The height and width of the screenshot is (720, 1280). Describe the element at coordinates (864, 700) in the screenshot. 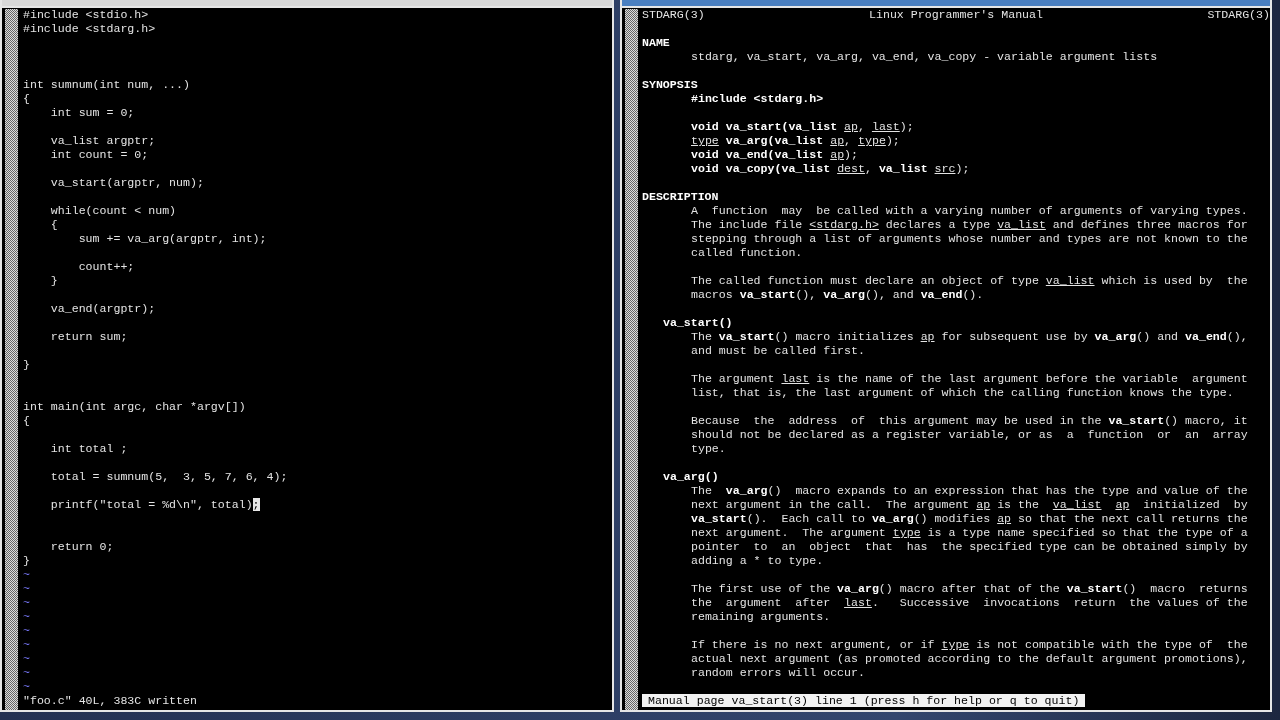

I see `pager-status: Manual page va_start(3) line 1 (press h for help or q to quit)` at that location.